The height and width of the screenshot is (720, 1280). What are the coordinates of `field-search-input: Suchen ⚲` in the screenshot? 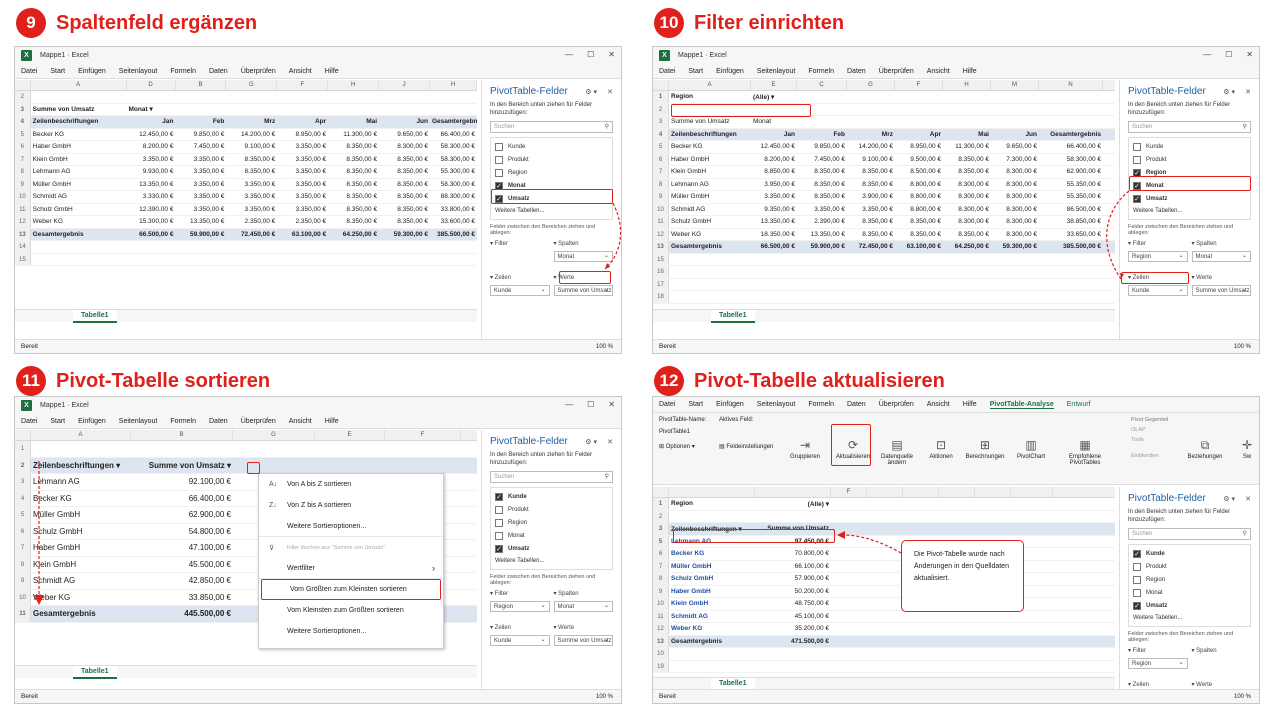 It's located at (551, 477).